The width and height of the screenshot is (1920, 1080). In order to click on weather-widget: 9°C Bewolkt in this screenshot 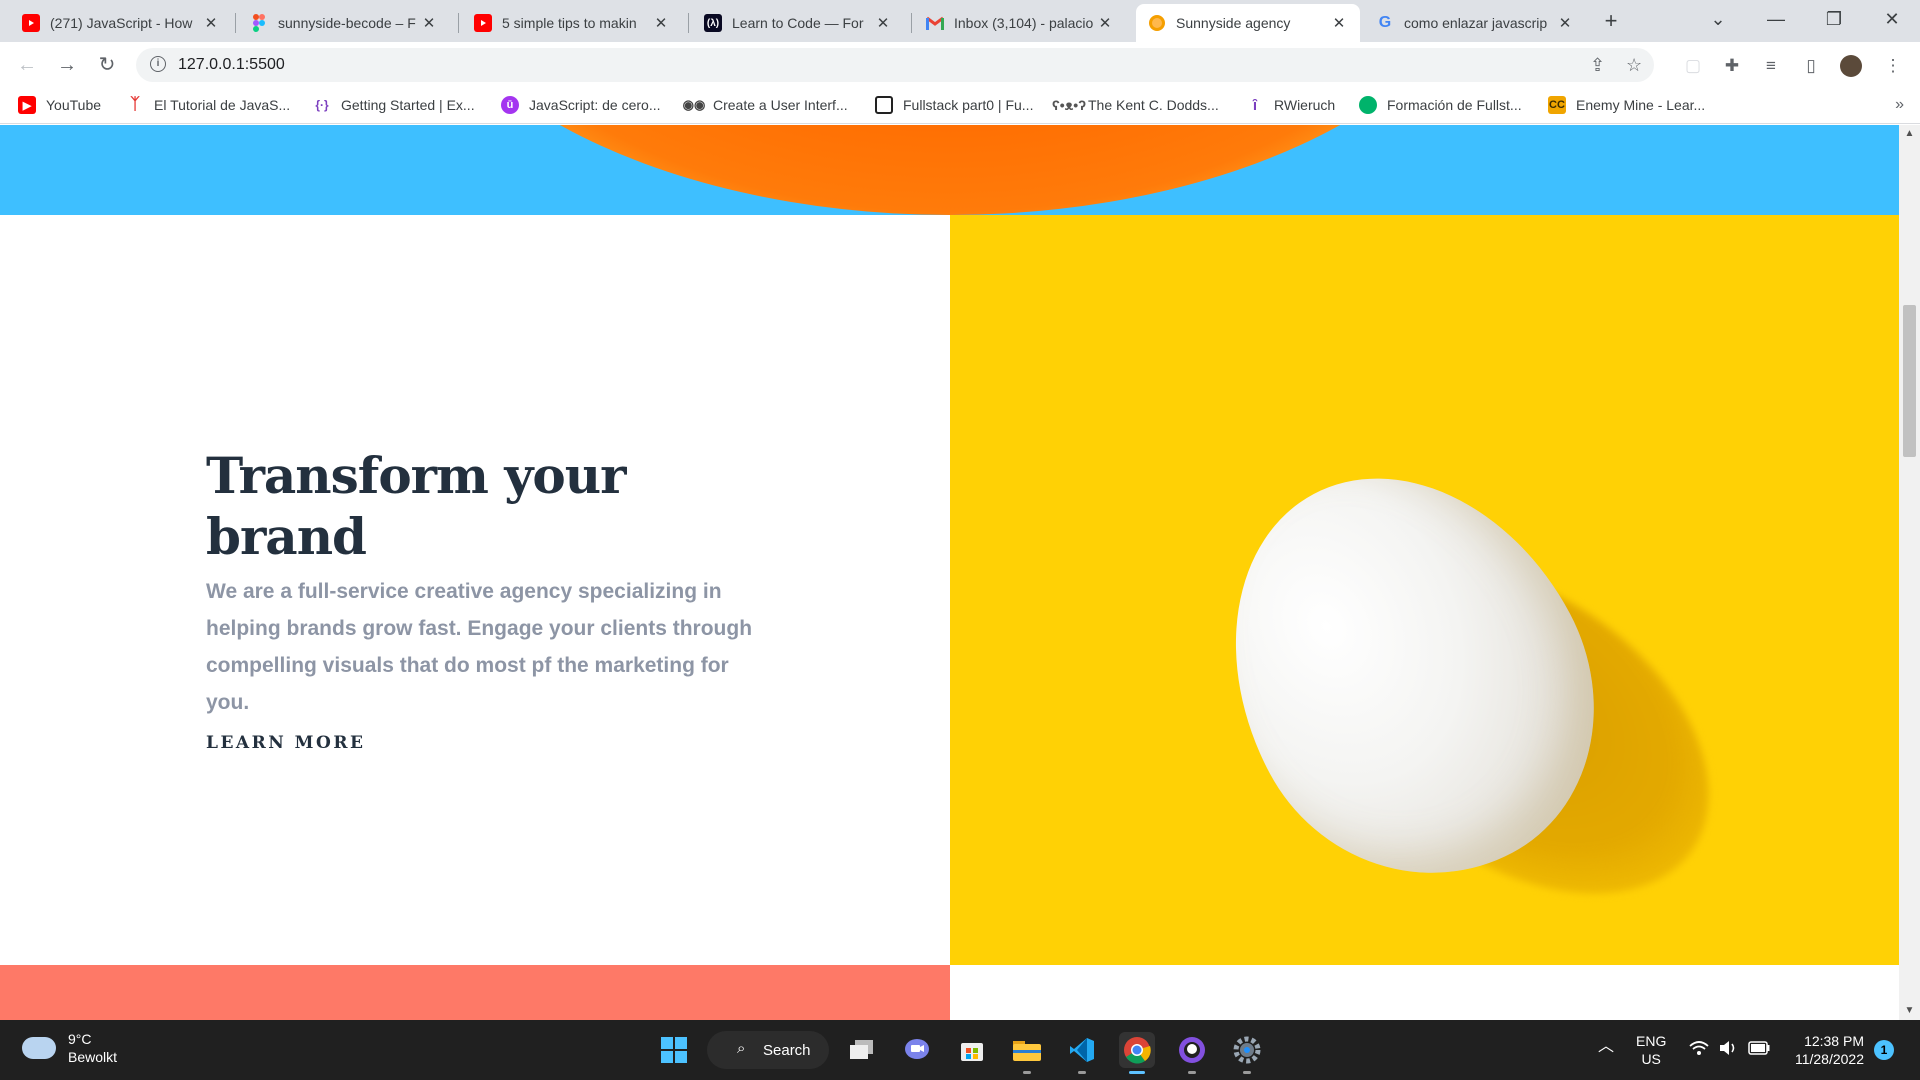, I will do `click(69, 1048)`.